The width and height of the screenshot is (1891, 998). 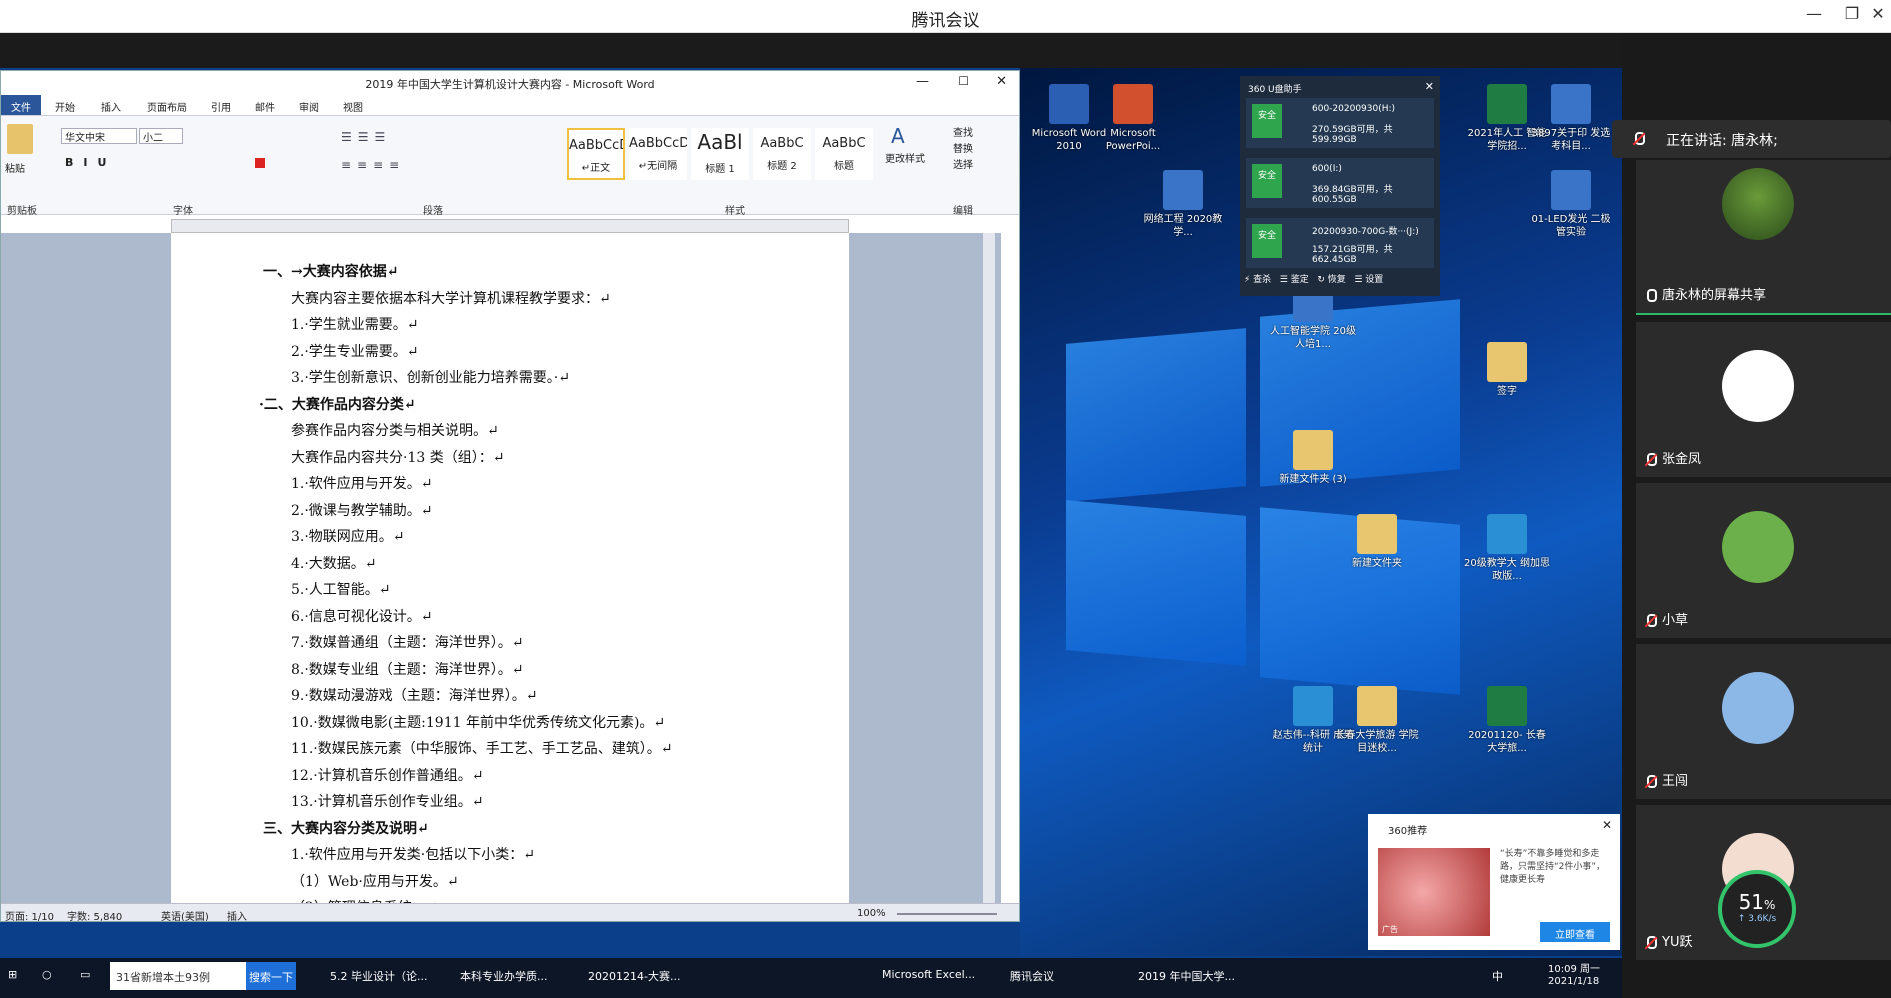 I want to click on document-line: 3.·物联网应用。↵, so click(x=348, y=536).